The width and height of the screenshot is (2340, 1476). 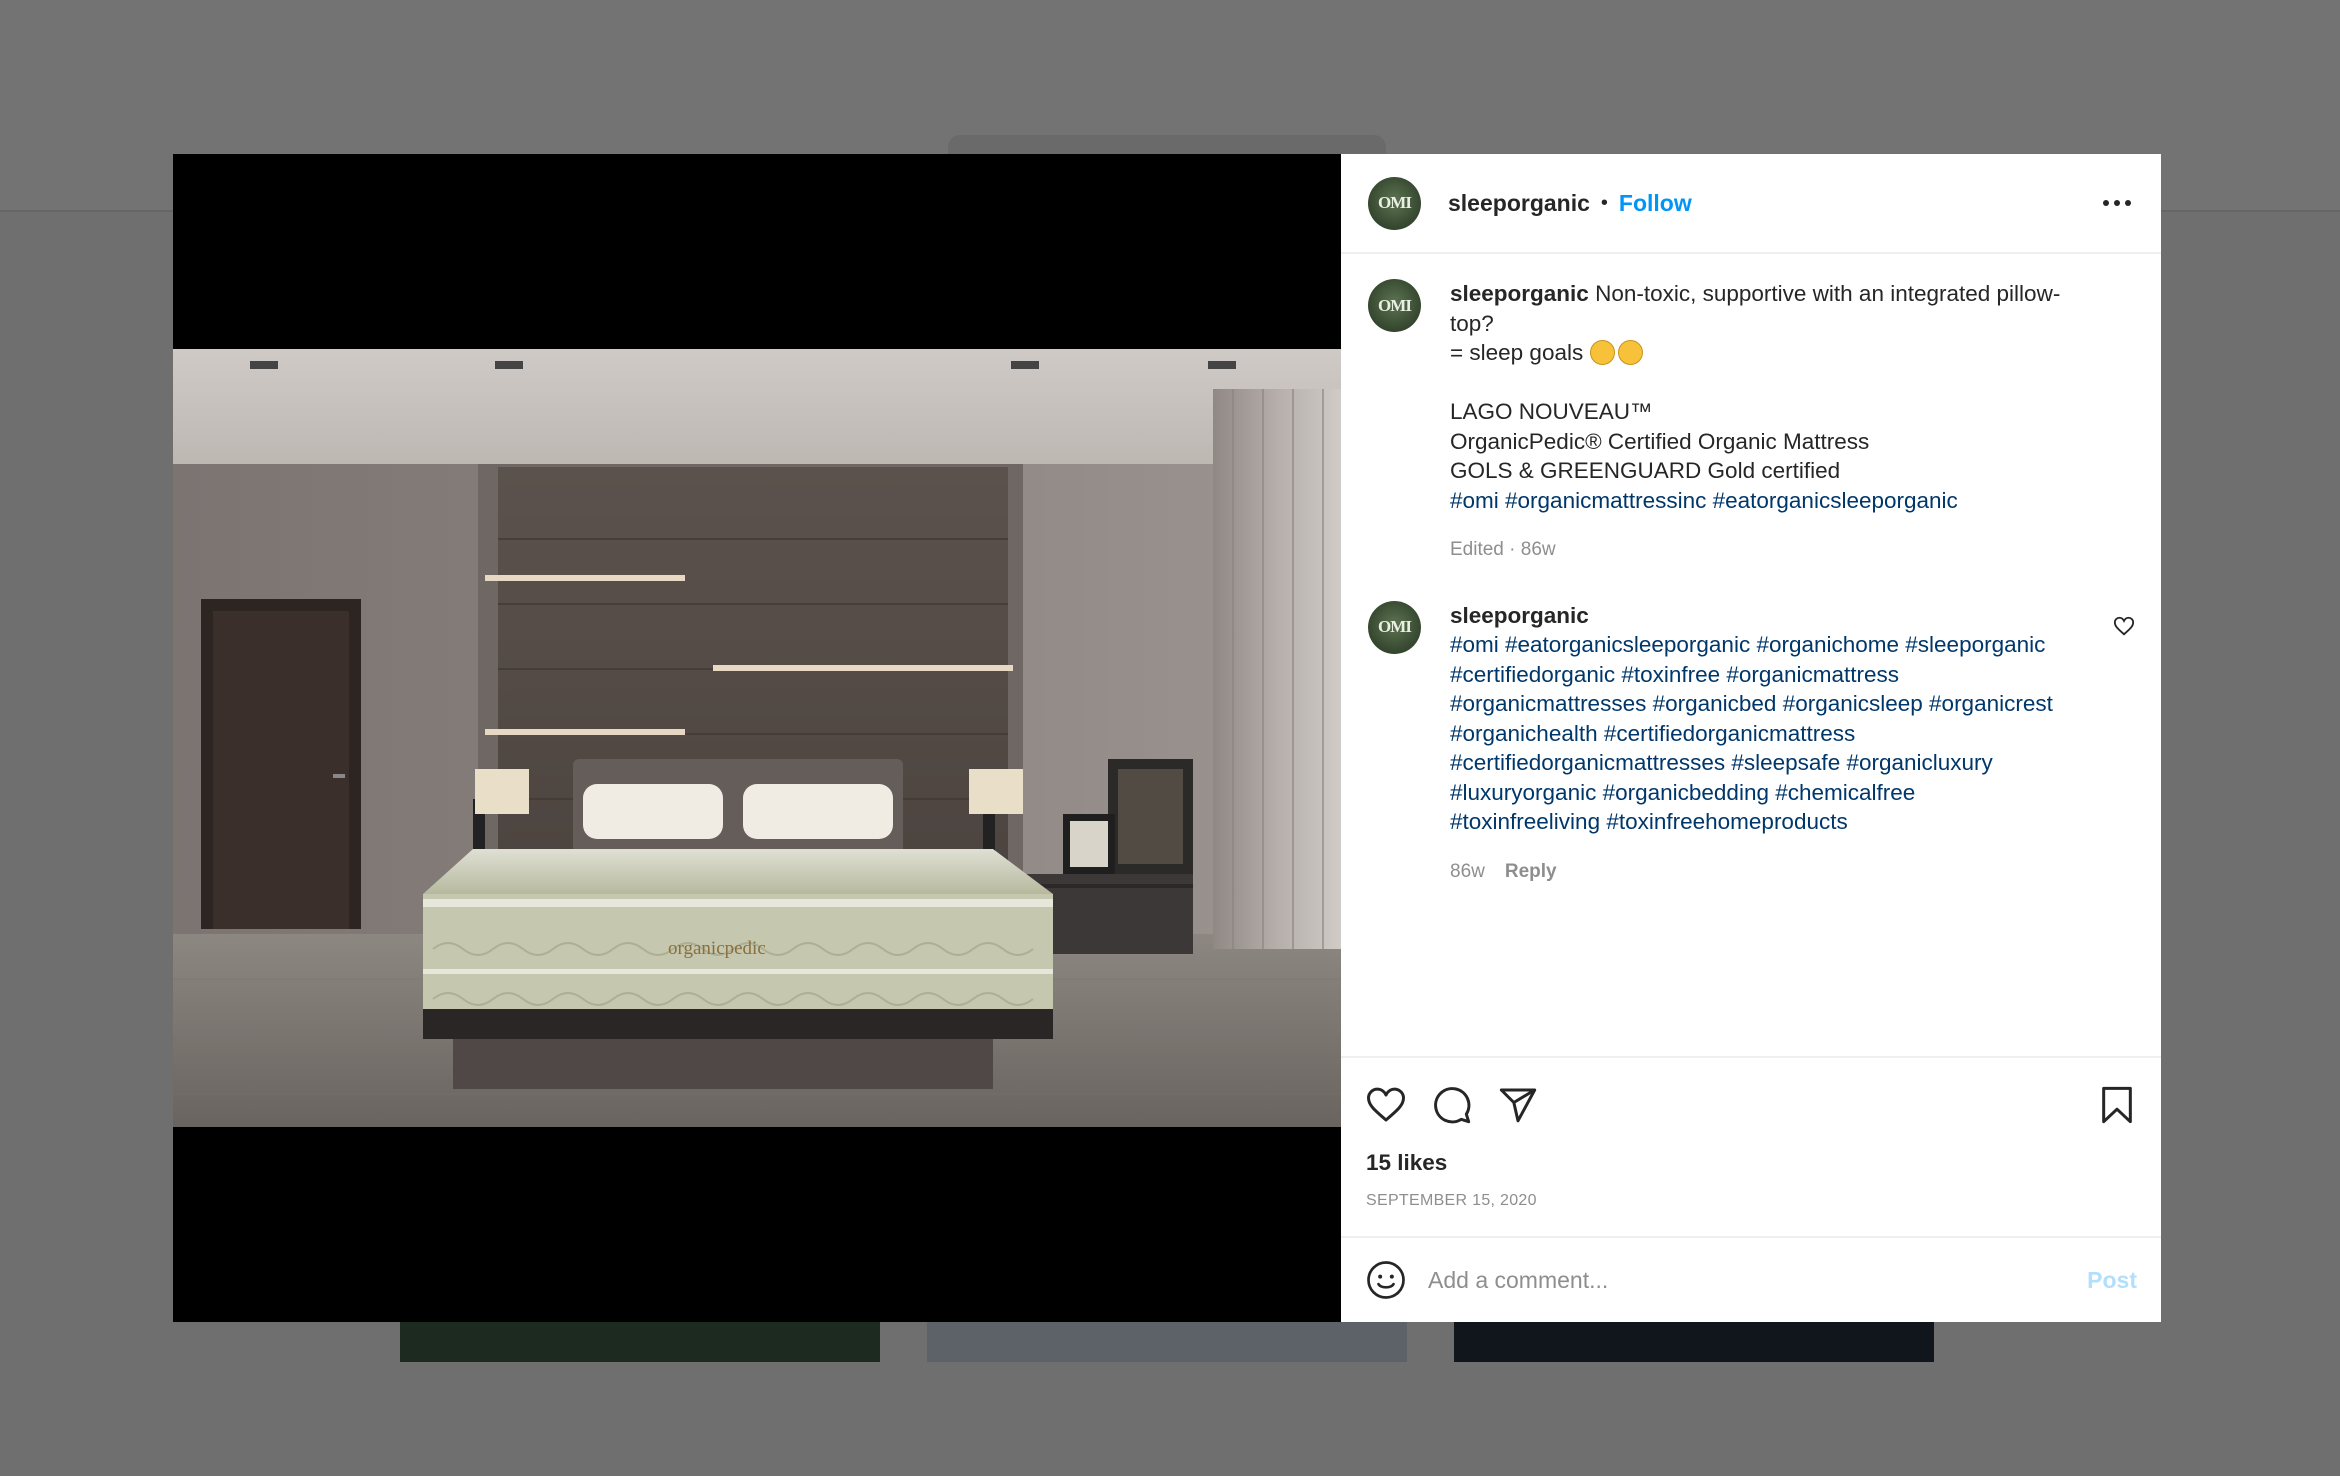 I want to click on post-actions-area: 15 likes SEPTEMBER 15, 2020, so click(x=1751, y=1146).